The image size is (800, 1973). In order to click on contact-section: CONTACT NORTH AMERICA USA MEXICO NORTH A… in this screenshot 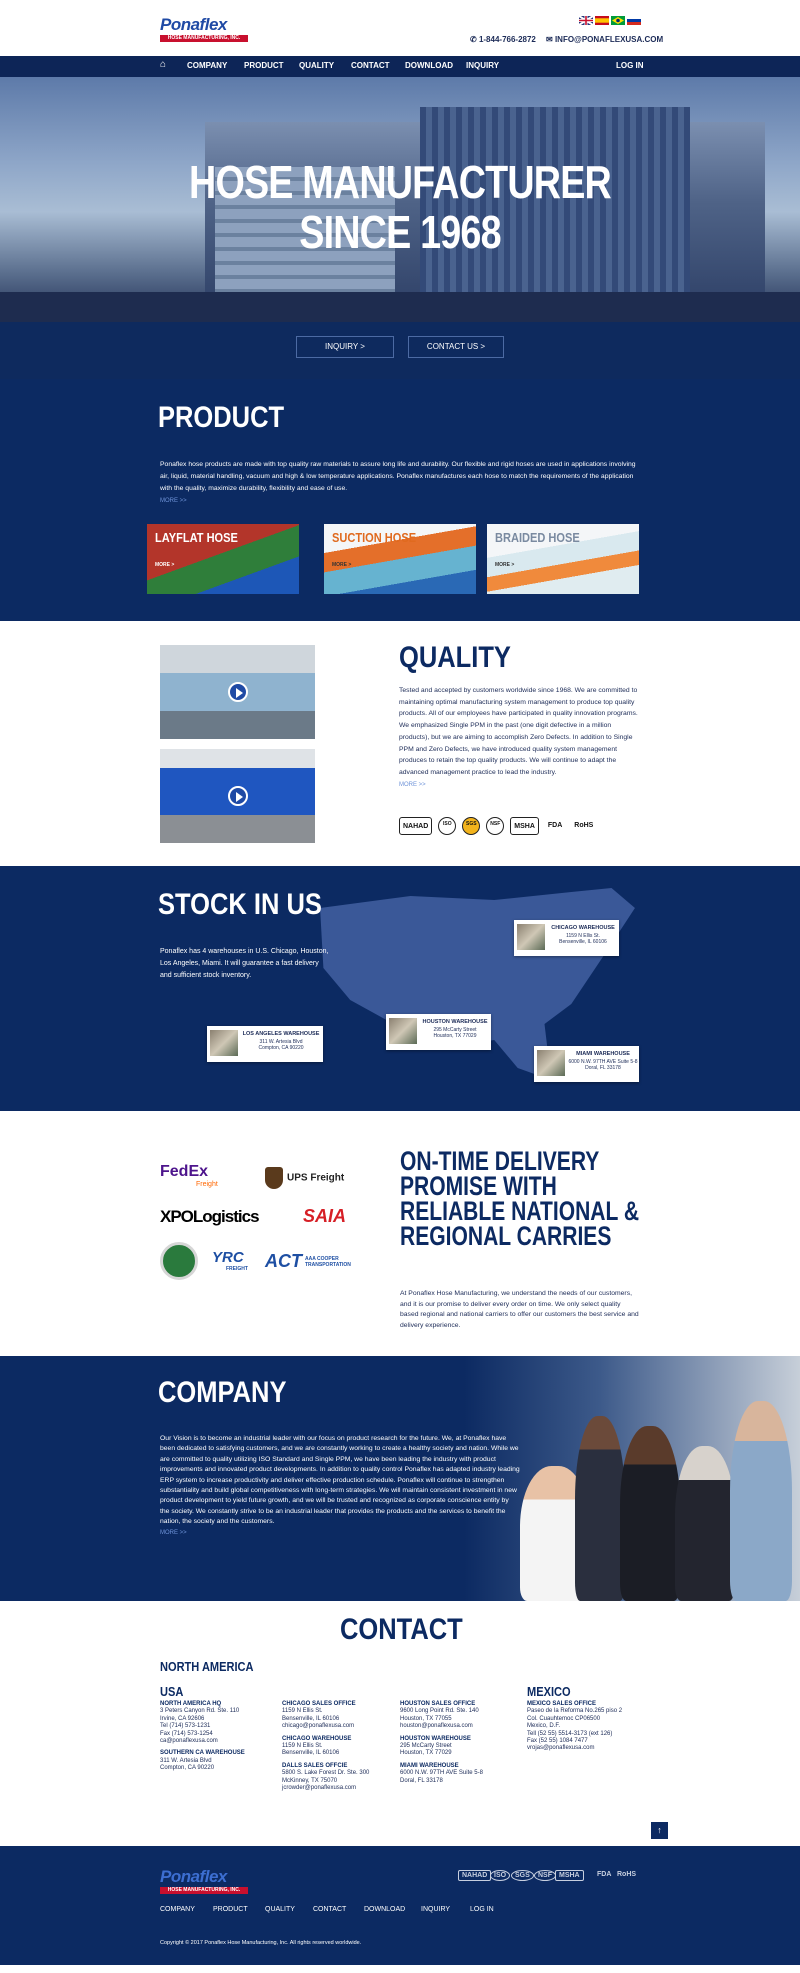, I will do `click(400, 1723)`.